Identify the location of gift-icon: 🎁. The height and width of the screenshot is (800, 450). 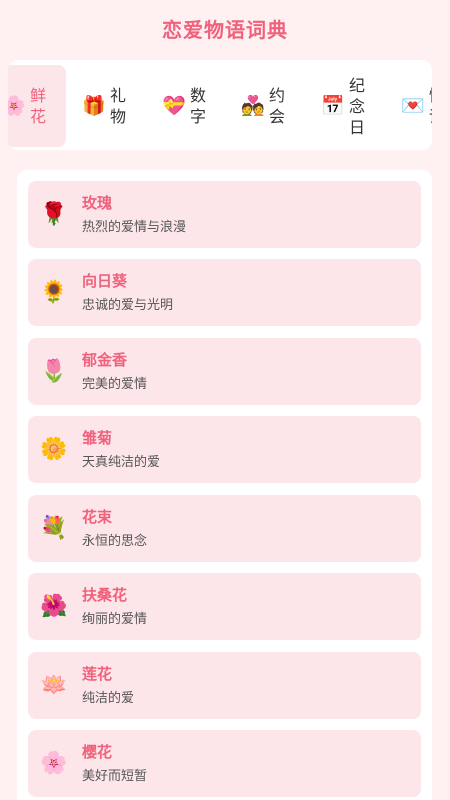
(94, 106).